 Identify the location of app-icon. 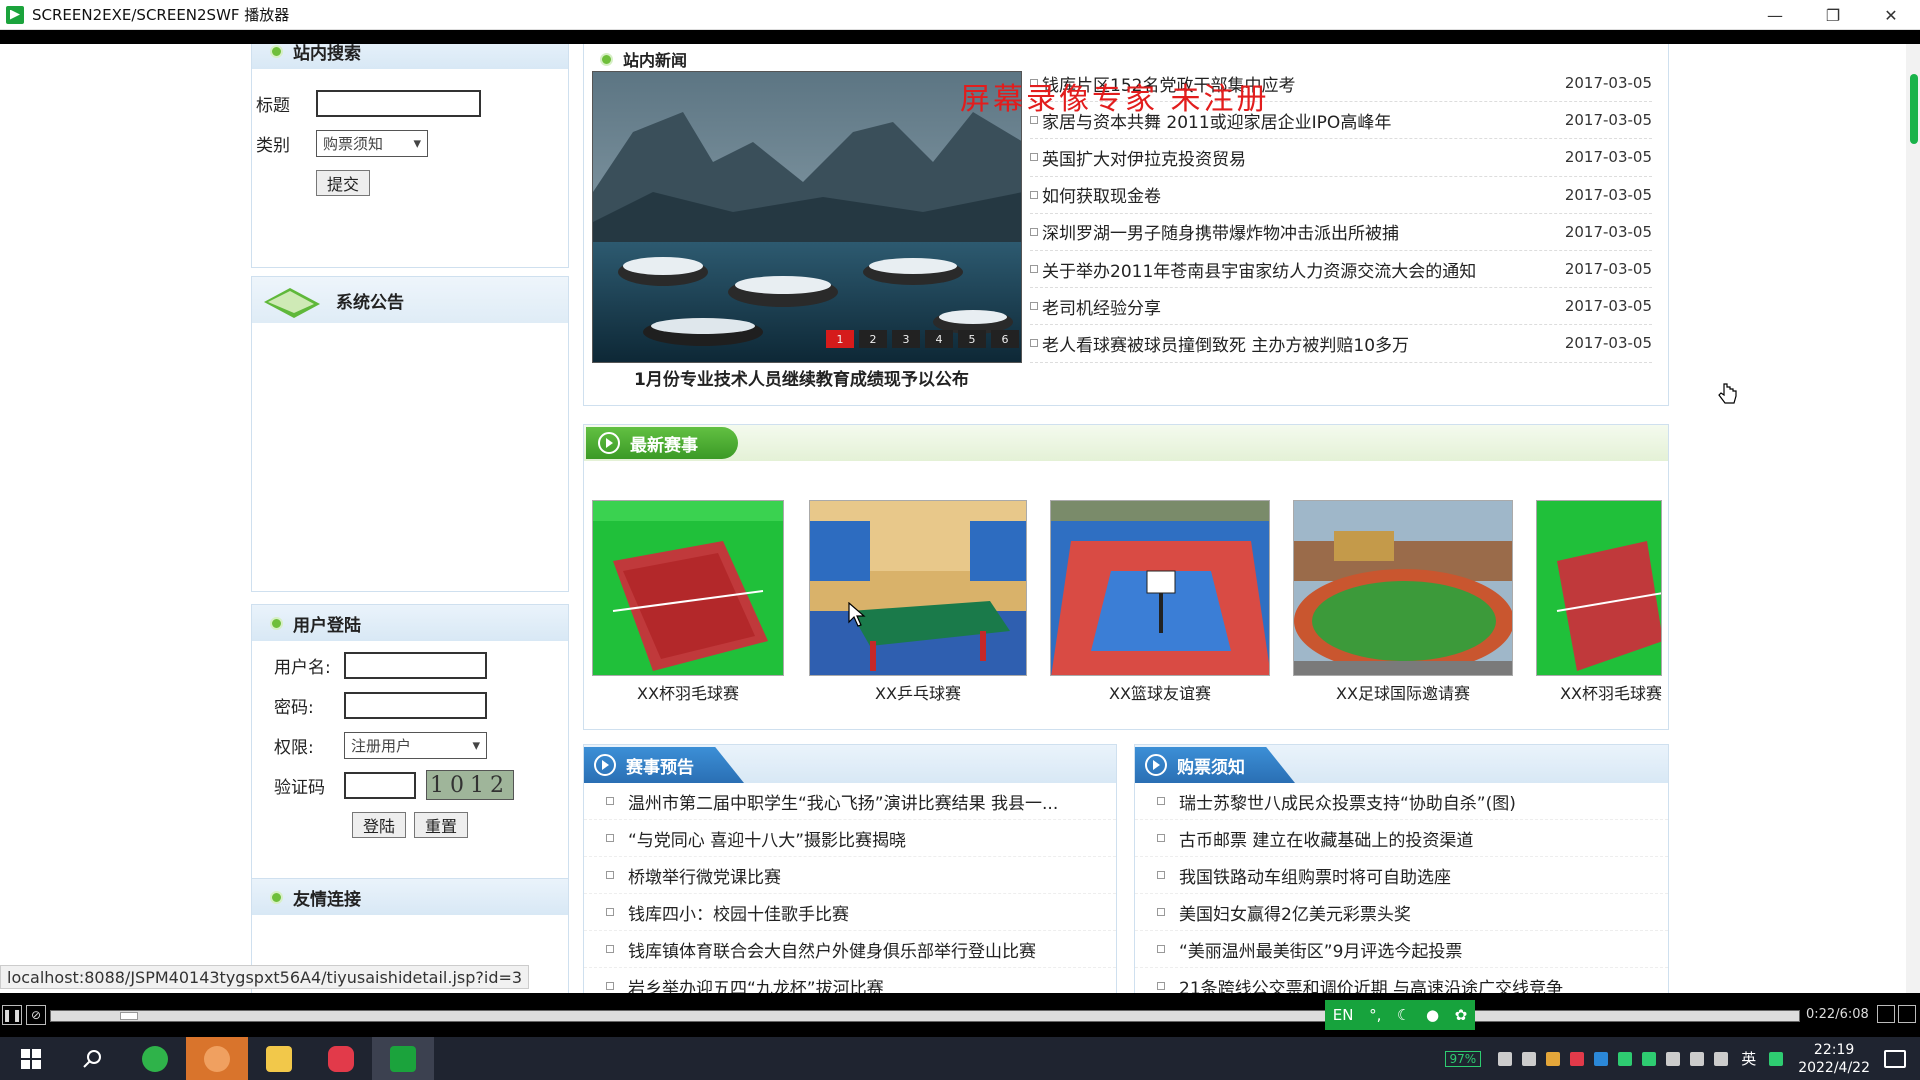
(15, 14).